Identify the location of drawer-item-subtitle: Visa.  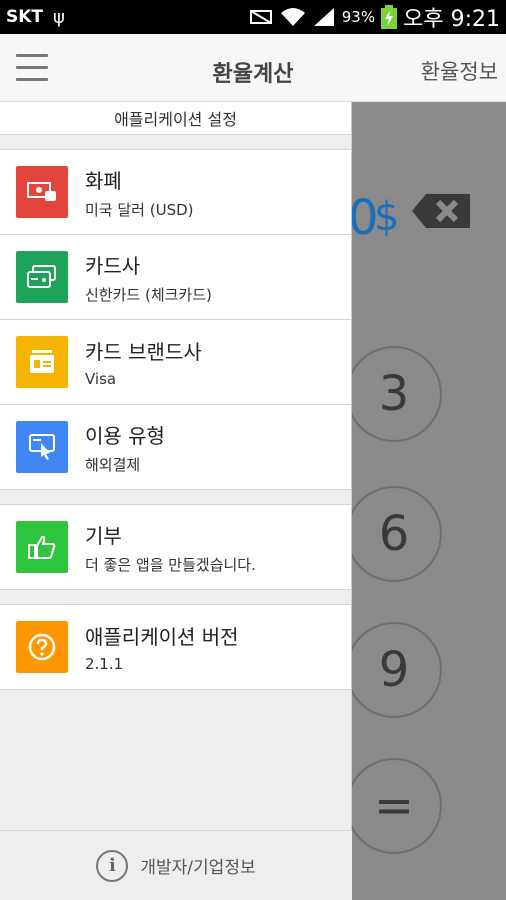
(101, 379).